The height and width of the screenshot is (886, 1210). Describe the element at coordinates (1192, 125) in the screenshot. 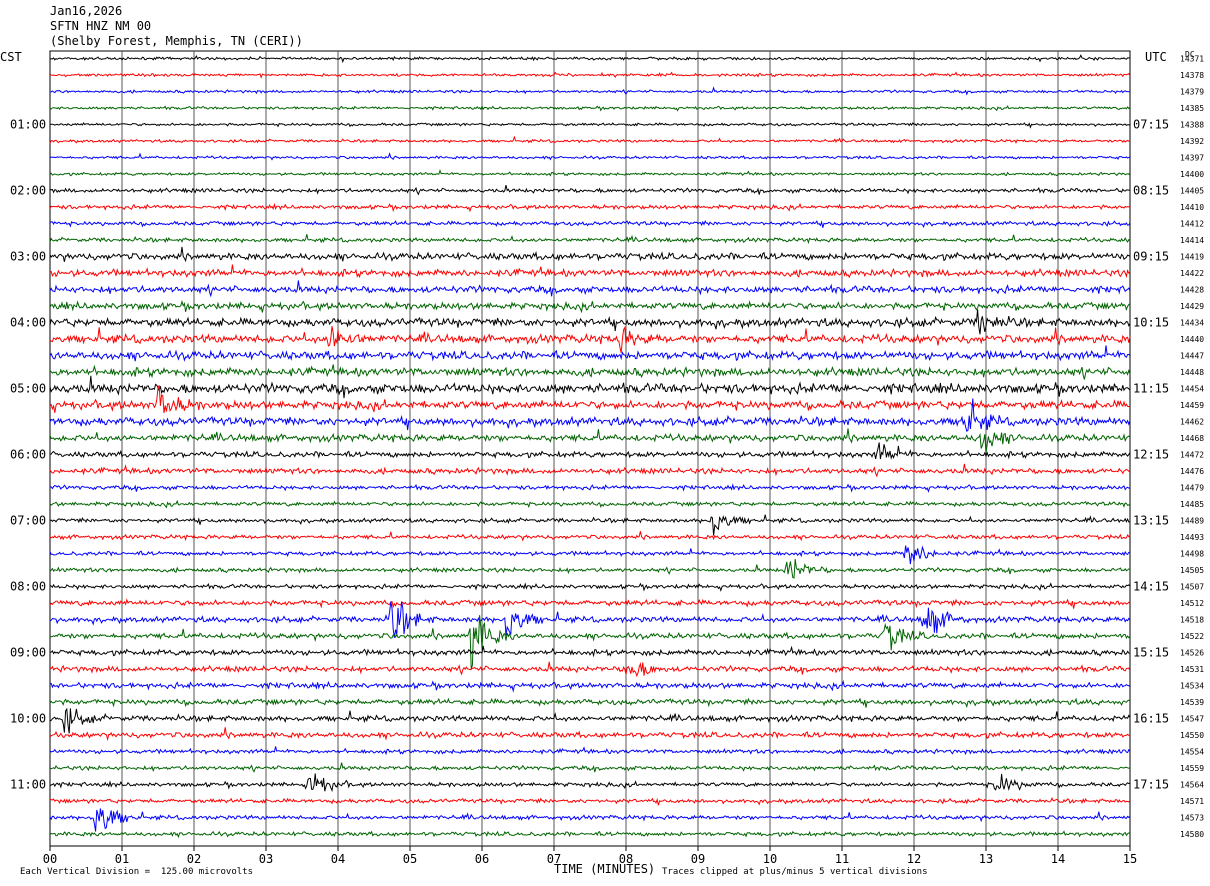

I see `dc-offset-label: 14388` at that location.